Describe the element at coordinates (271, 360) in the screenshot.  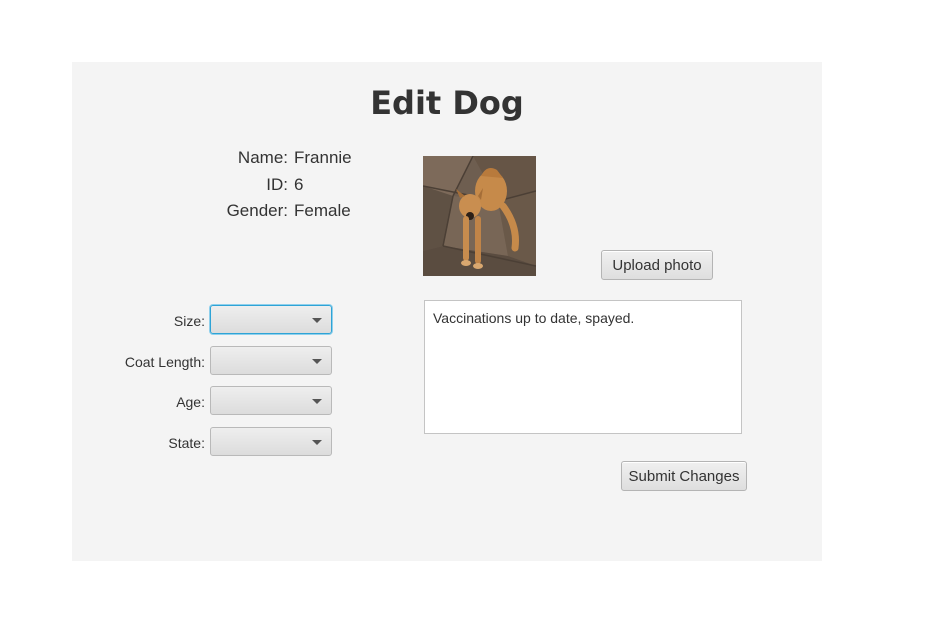
I see `coat-length-dropdown` at that location.